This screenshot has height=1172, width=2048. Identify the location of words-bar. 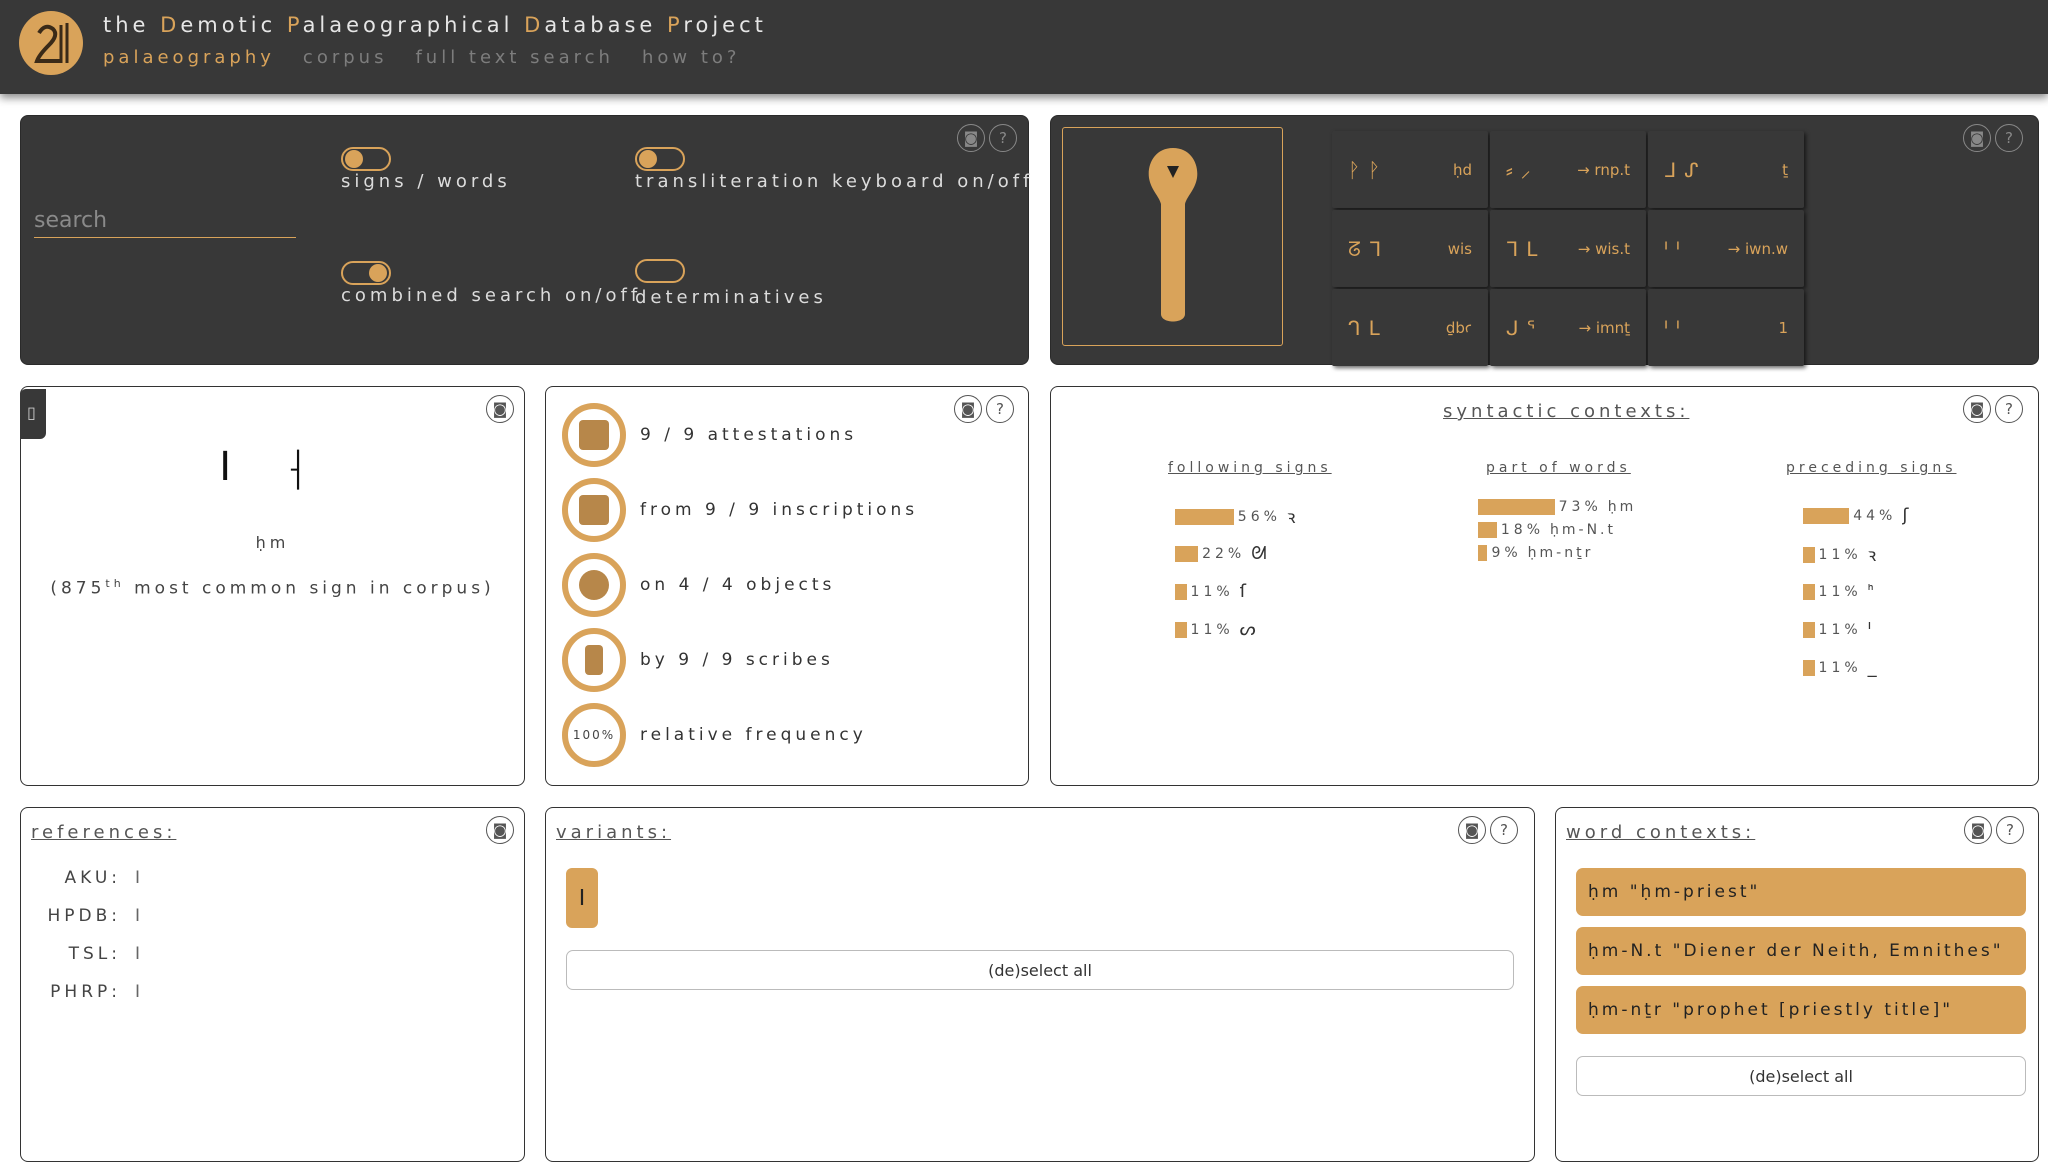
(1483, 553).